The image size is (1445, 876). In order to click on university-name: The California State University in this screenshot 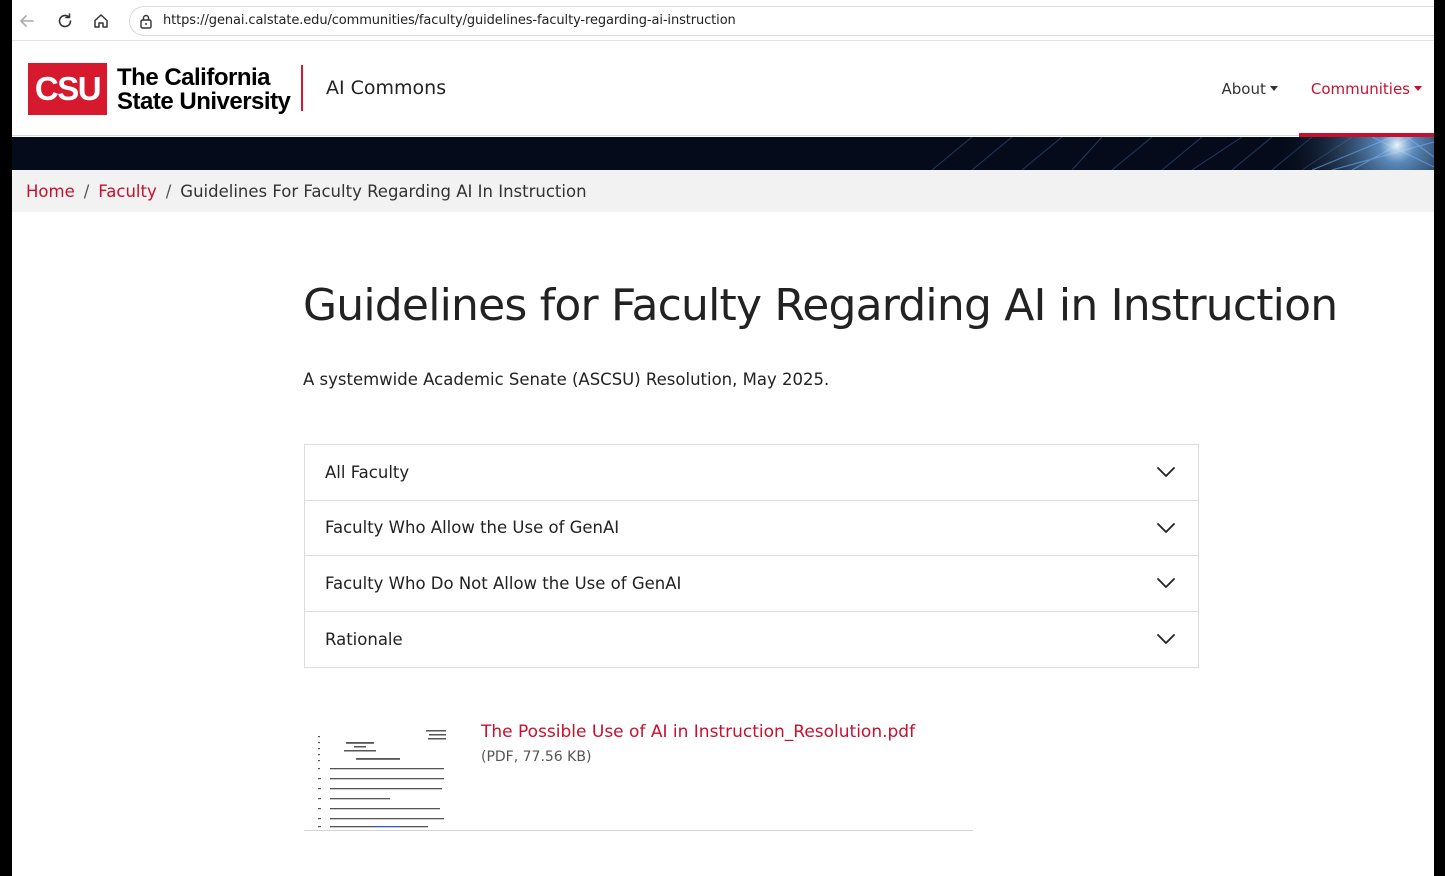, I will do `click(204, 89)`.